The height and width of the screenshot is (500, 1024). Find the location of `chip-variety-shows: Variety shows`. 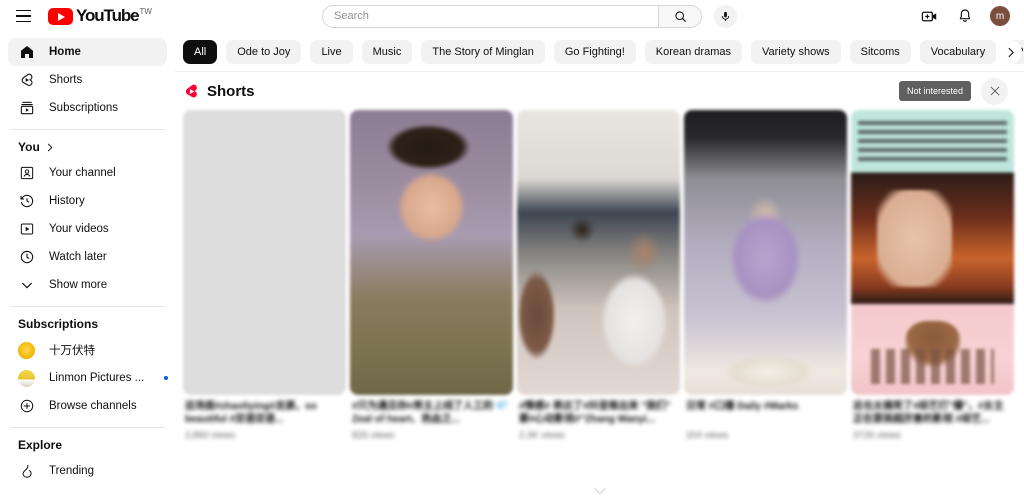

chip-variety-shows: Variety shows is located at coordinates (796, 51).